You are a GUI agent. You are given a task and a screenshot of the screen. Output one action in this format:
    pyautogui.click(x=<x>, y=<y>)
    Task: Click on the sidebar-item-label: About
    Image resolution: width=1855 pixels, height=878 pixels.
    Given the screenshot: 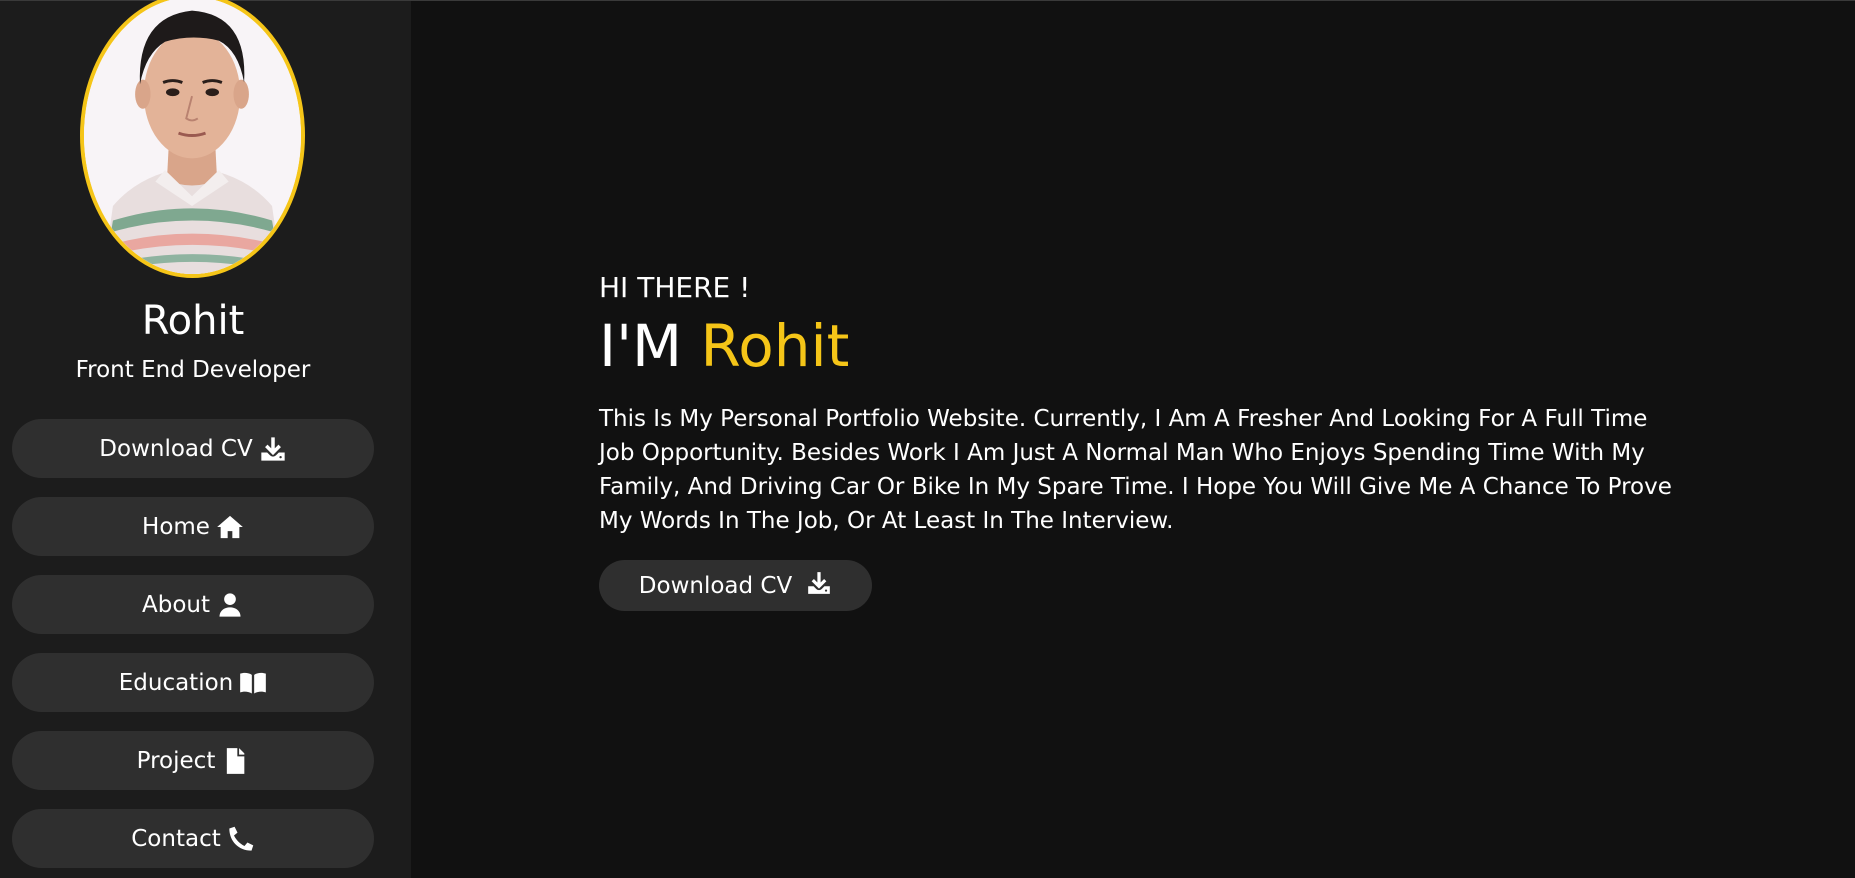 What is the action you would take?
    pyautogui.click(x=175, y=604)
    